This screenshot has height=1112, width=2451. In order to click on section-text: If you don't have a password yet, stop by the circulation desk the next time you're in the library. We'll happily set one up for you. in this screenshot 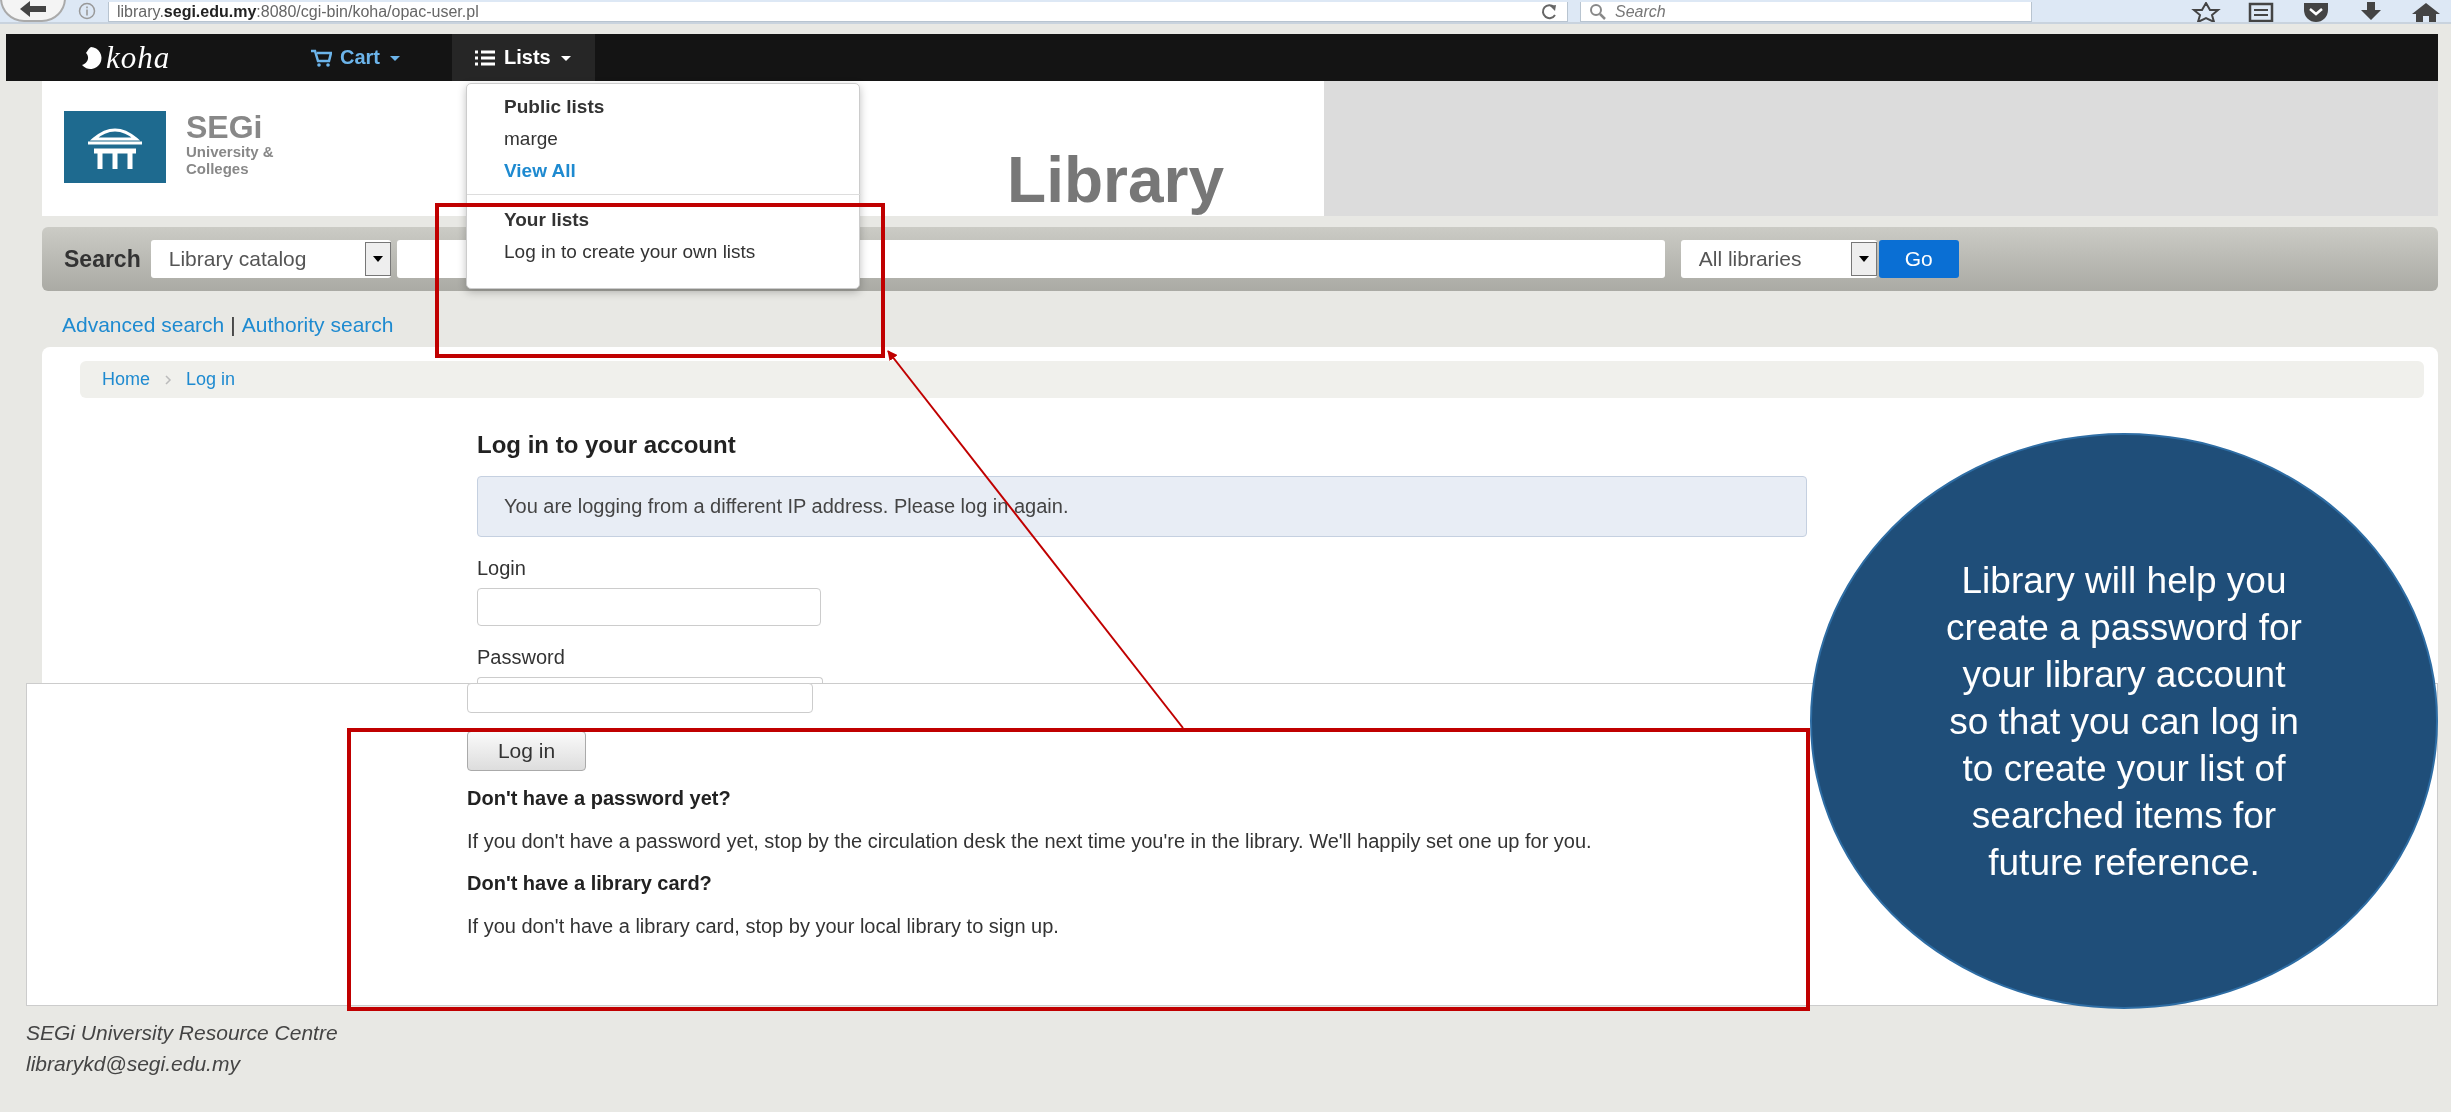, I will do `click(1030, 841)`.